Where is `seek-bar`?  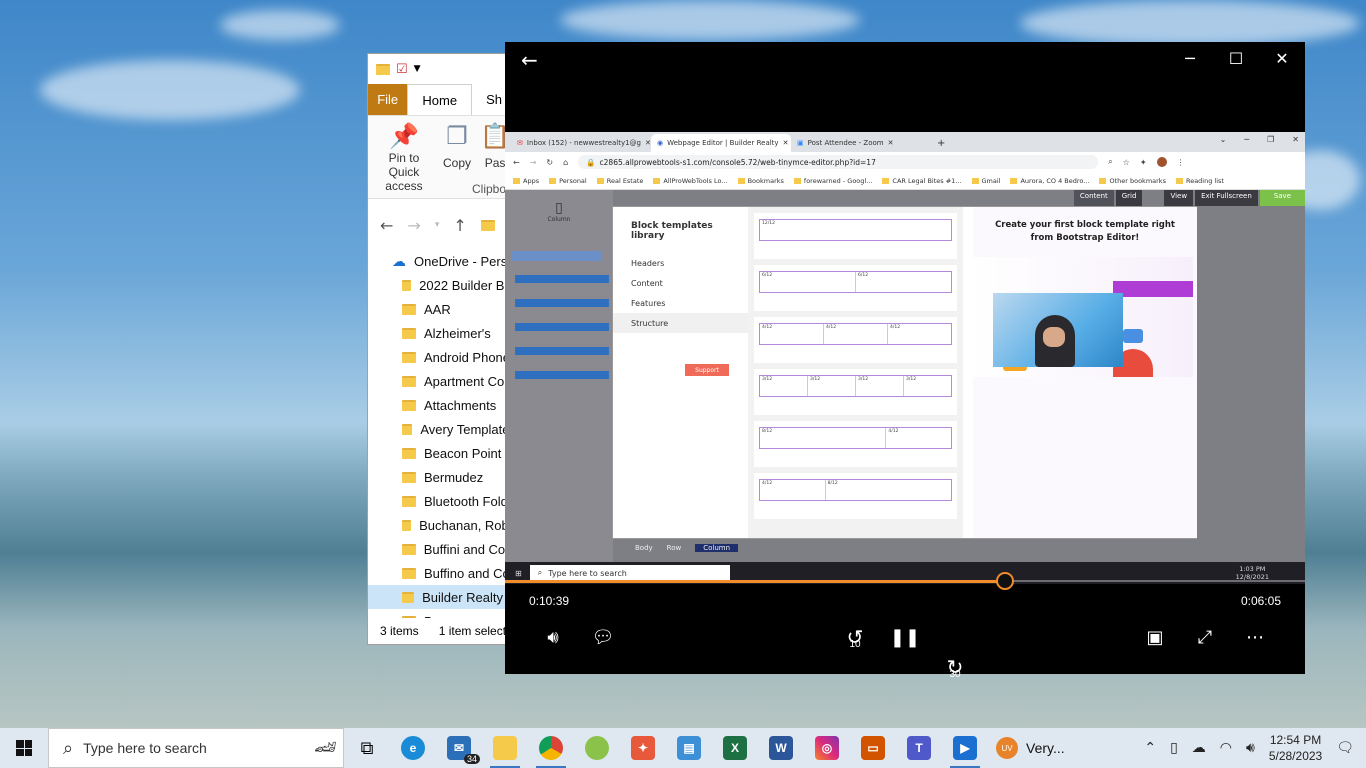 seek-bar is located at coordinates (905, 581).